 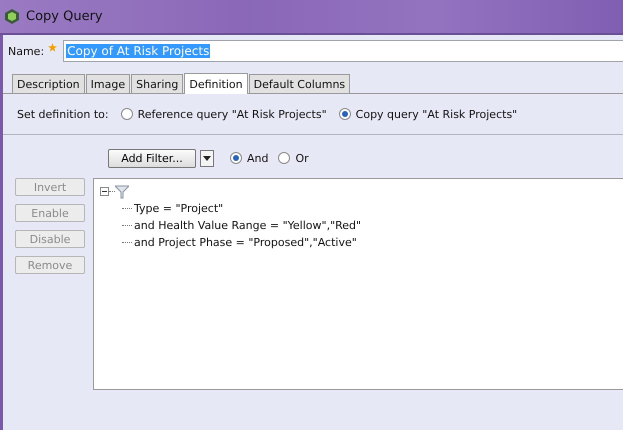 What do you see at coordinates (48, 83) in the screenshot?
I see `tab: Description` at bounding box center [48, 83].